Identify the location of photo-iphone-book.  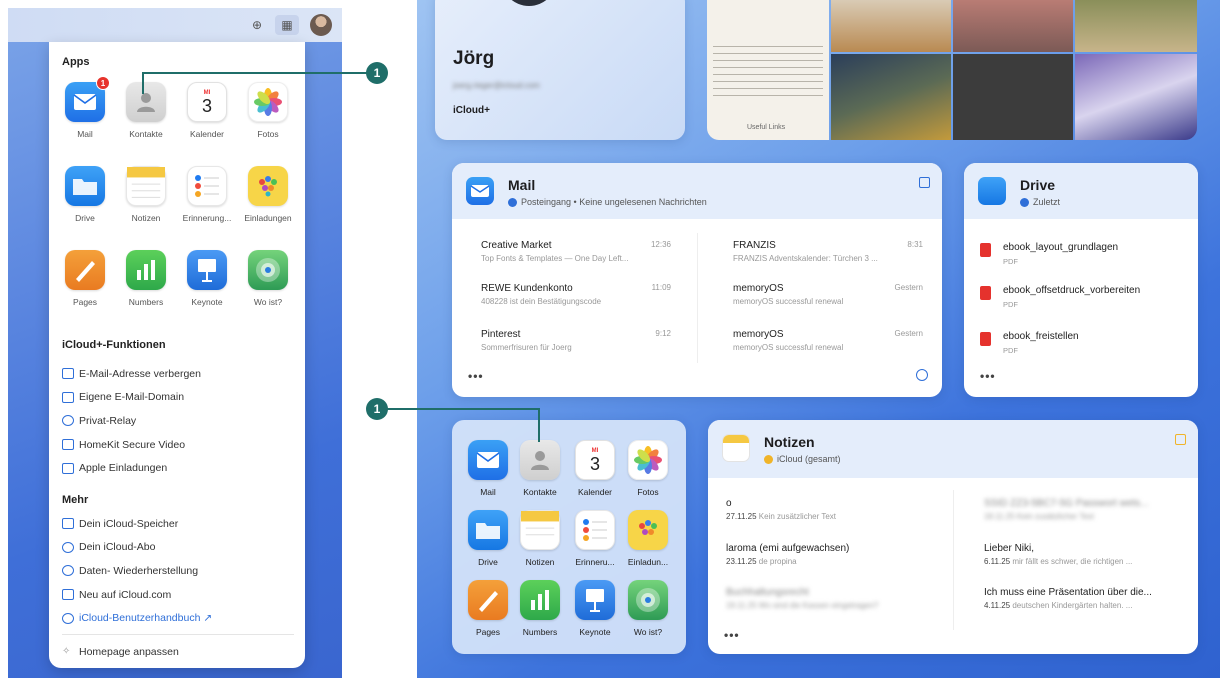
(1136, 97).